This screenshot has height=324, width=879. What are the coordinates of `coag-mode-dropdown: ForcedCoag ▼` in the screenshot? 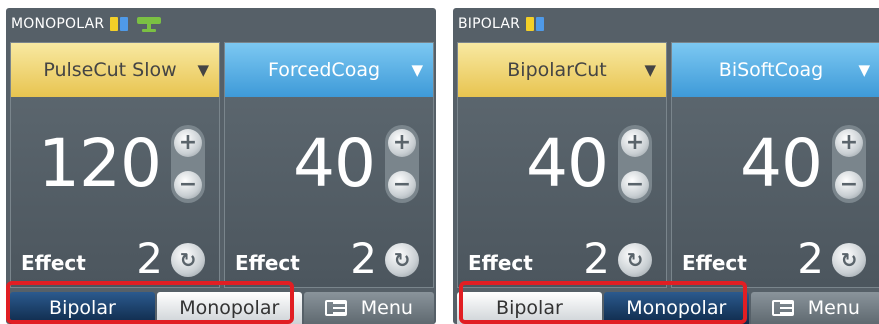 It's located at (329, 70).